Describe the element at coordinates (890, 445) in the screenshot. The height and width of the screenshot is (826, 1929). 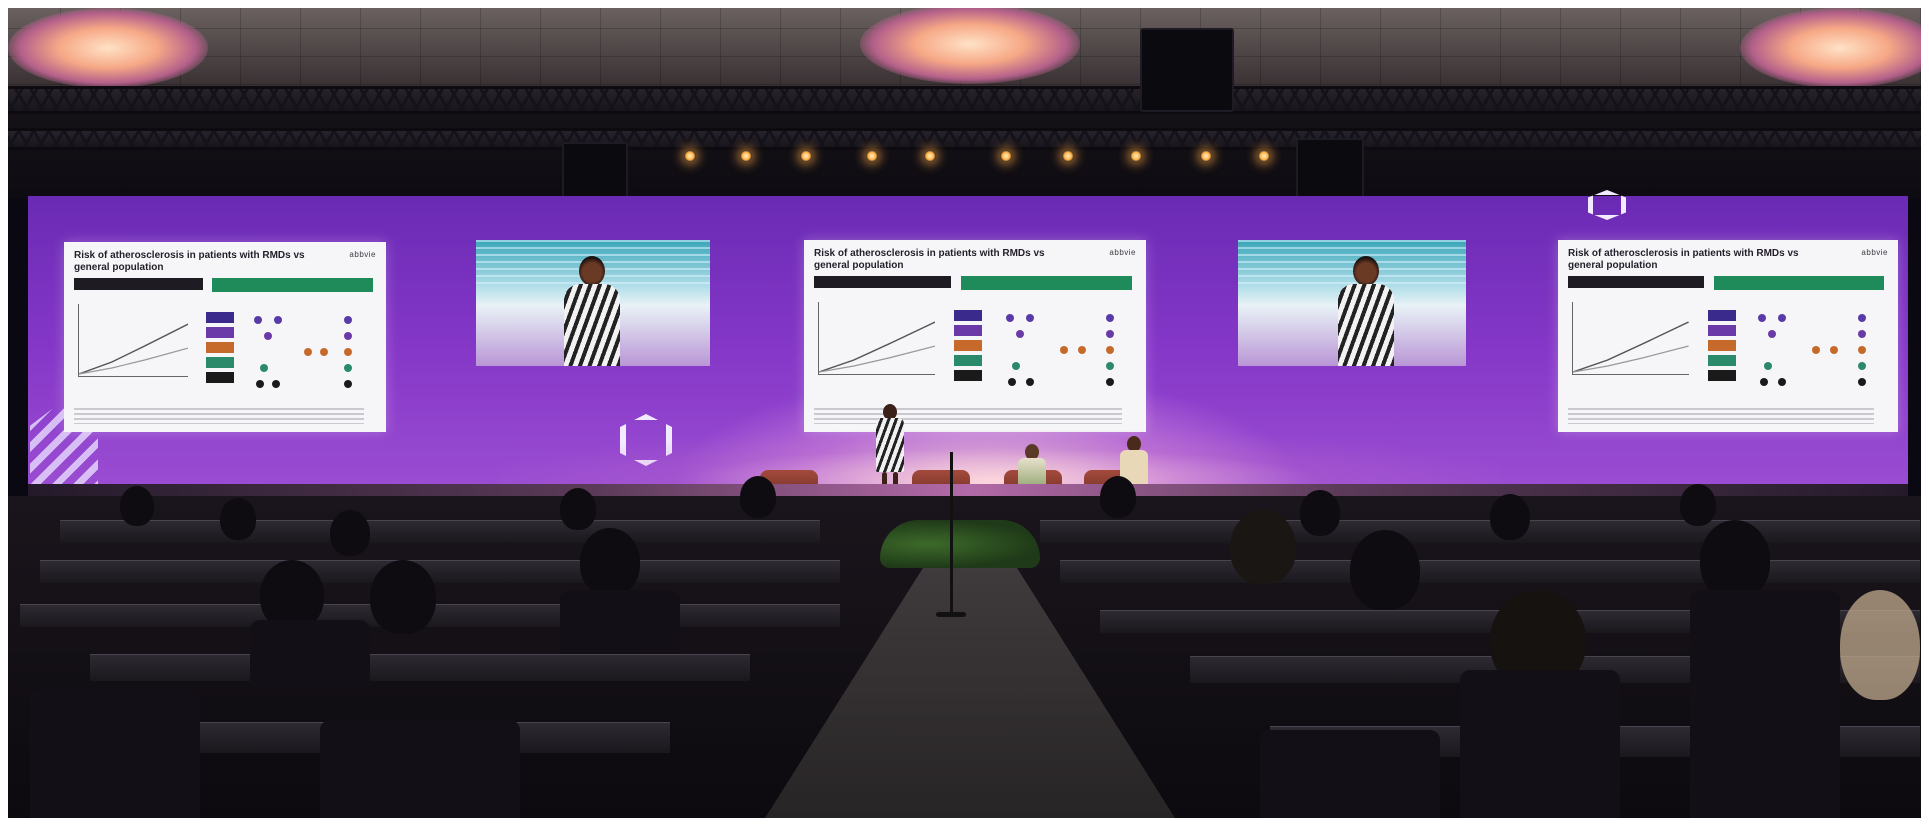
I see `presenter-dress` at that location.